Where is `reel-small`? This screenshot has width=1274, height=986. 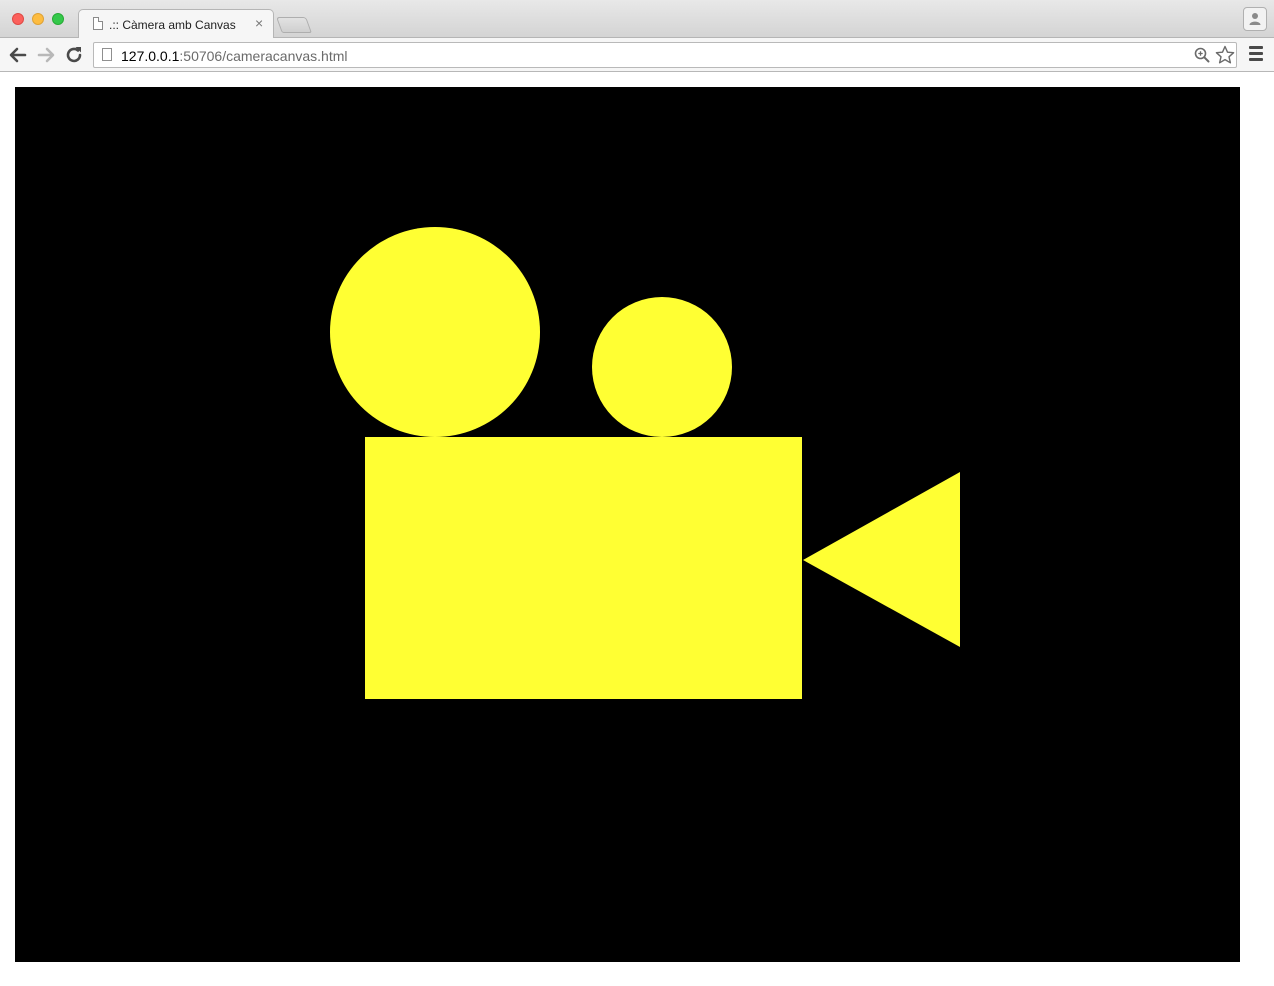 reel-small is located at coordinates (662, 367).